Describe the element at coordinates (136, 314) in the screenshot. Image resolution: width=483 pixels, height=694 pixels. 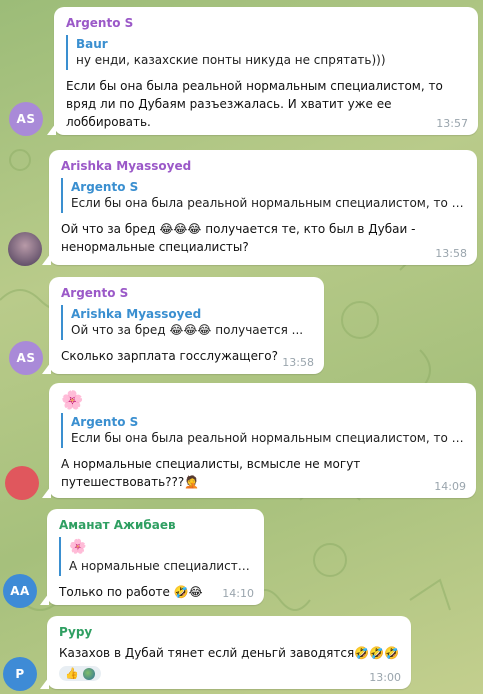
I see `reply-sender: Arishka Myassoyed` at that location.